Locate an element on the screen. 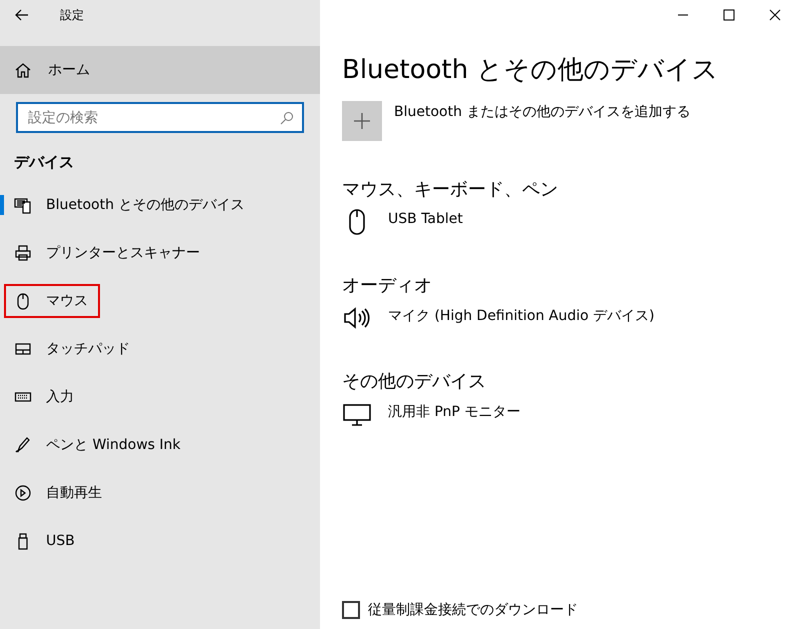 The width and height of the screenshot is (798, 629). device-name: マイク (High Definition Audio デバイス) is located at coordinates (521, 316).